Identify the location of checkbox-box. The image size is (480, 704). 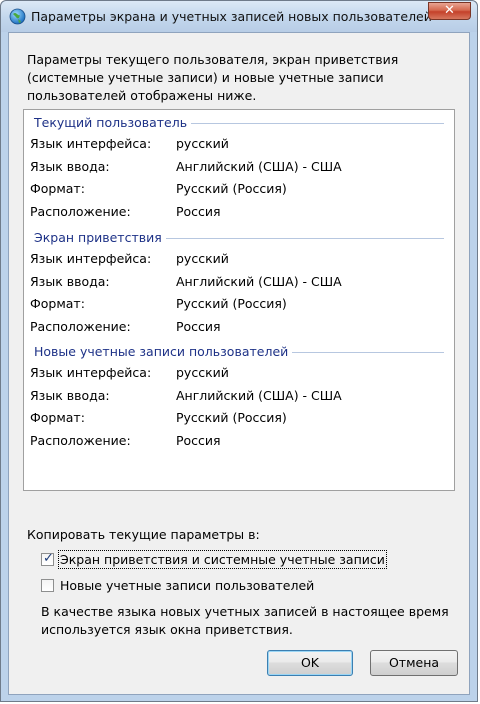
(47, 585).